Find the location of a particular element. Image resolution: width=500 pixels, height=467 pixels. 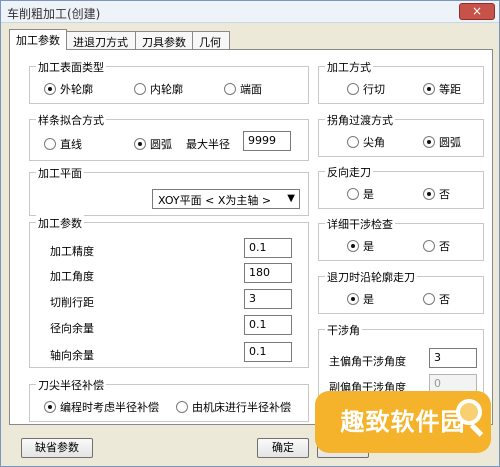

tab-geometry: 几何 is located at coordinates (211, 40).